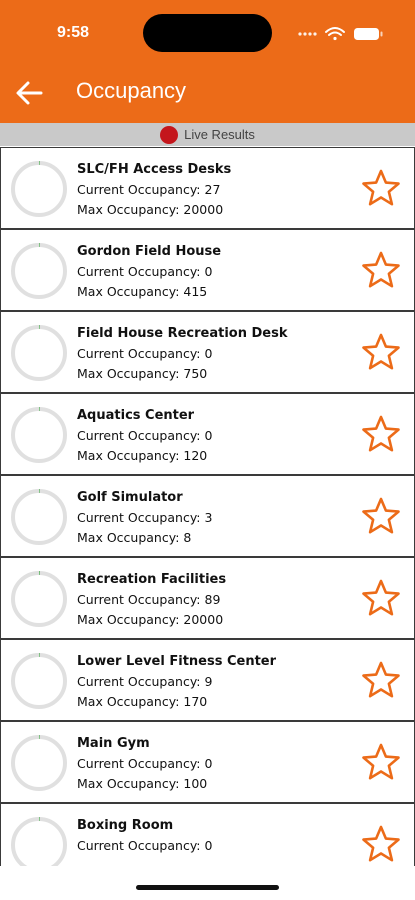 The height and width of the screenshot is (900, 415). I want to click on facility-name: Main Gym, so click(113, 743).